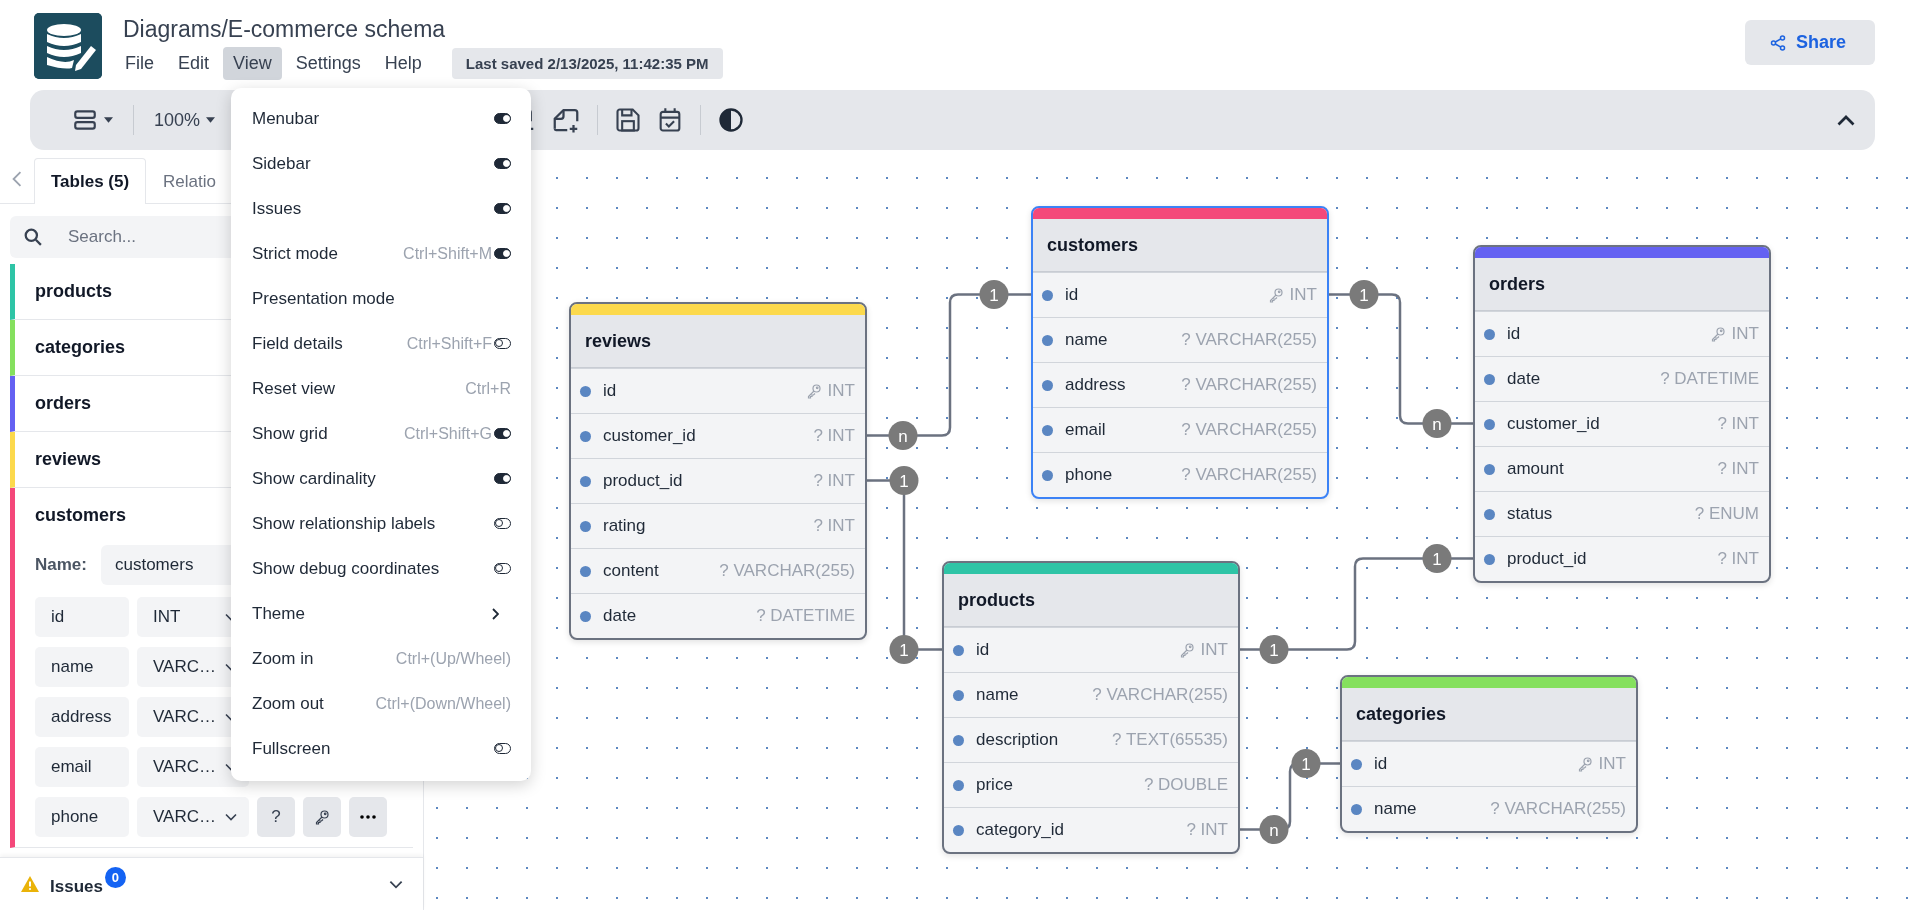 This screenshot has width=1918, height=910. I want to click on field-name: description, so click(1017, 740).